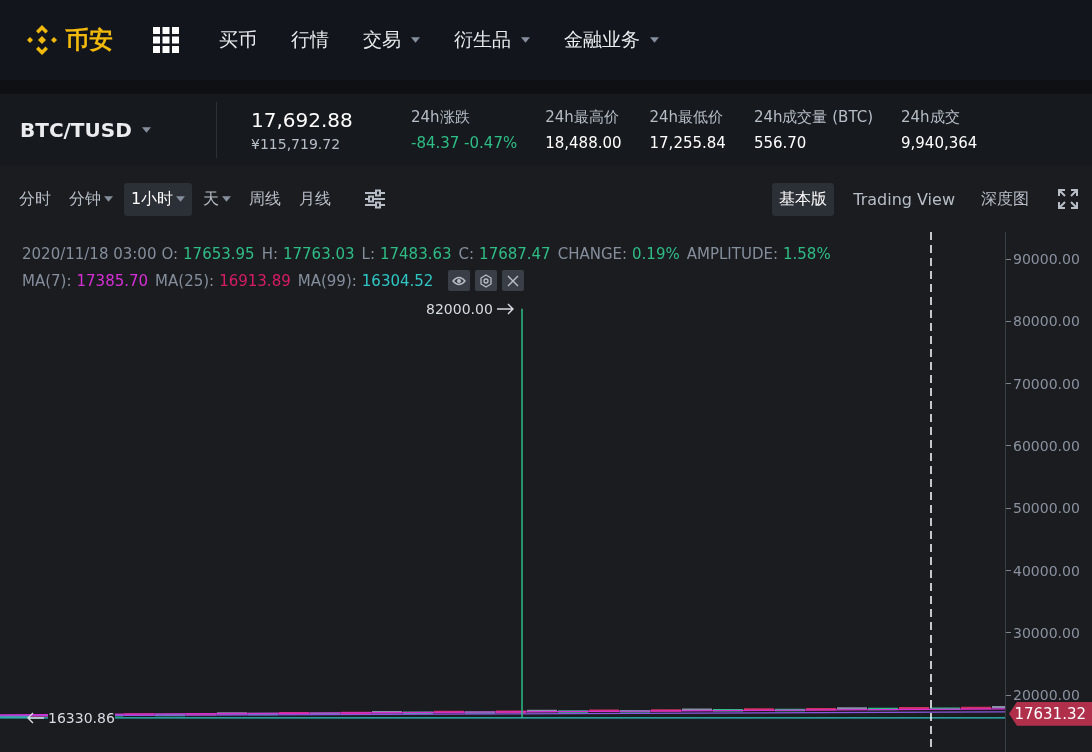 The image size is (1092, 752). I want to click on interval-tab: 周线, so click(265, 199).